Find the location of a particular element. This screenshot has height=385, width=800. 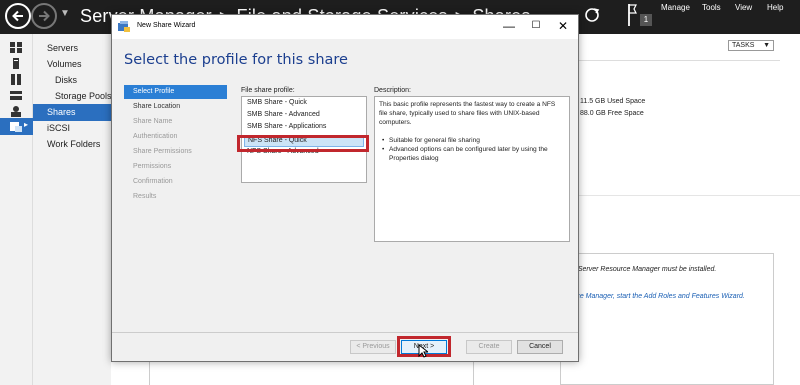

history-dropdown-icon: ▼ is located at coordinates (65, 13).